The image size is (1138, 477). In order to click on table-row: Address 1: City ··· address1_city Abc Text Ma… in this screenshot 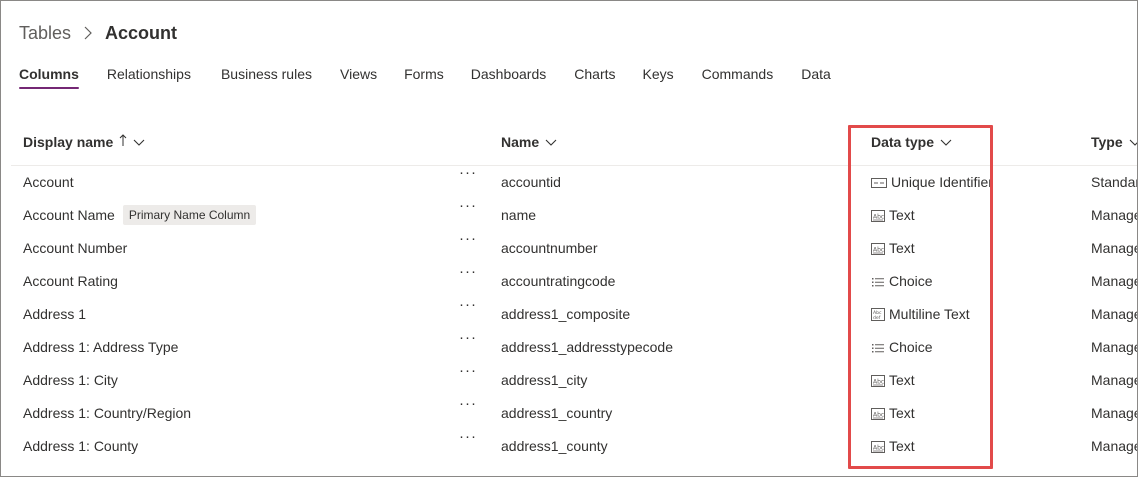, I will do `click(574, 380)`.